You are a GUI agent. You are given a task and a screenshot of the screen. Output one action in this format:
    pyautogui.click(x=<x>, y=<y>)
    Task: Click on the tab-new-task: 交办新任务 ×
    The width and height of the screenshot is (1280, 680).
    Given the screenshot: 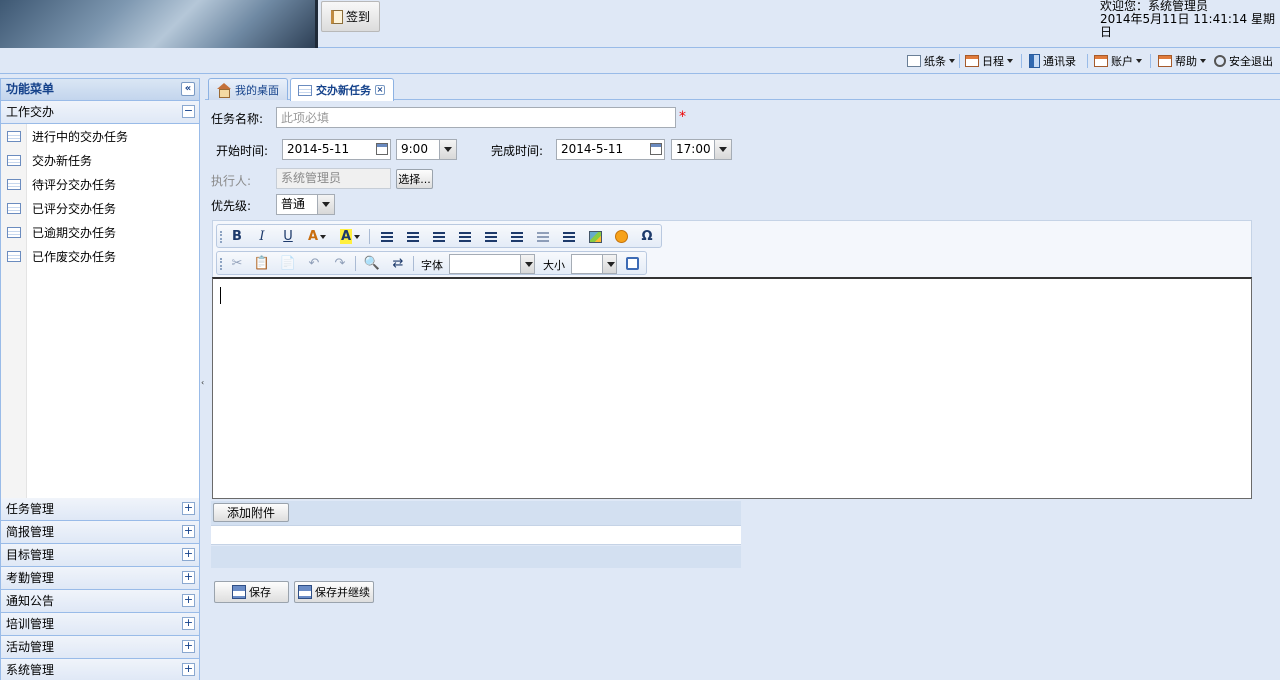 What is the action you would take?
    pyautogui.click(x=342, y=89)
    